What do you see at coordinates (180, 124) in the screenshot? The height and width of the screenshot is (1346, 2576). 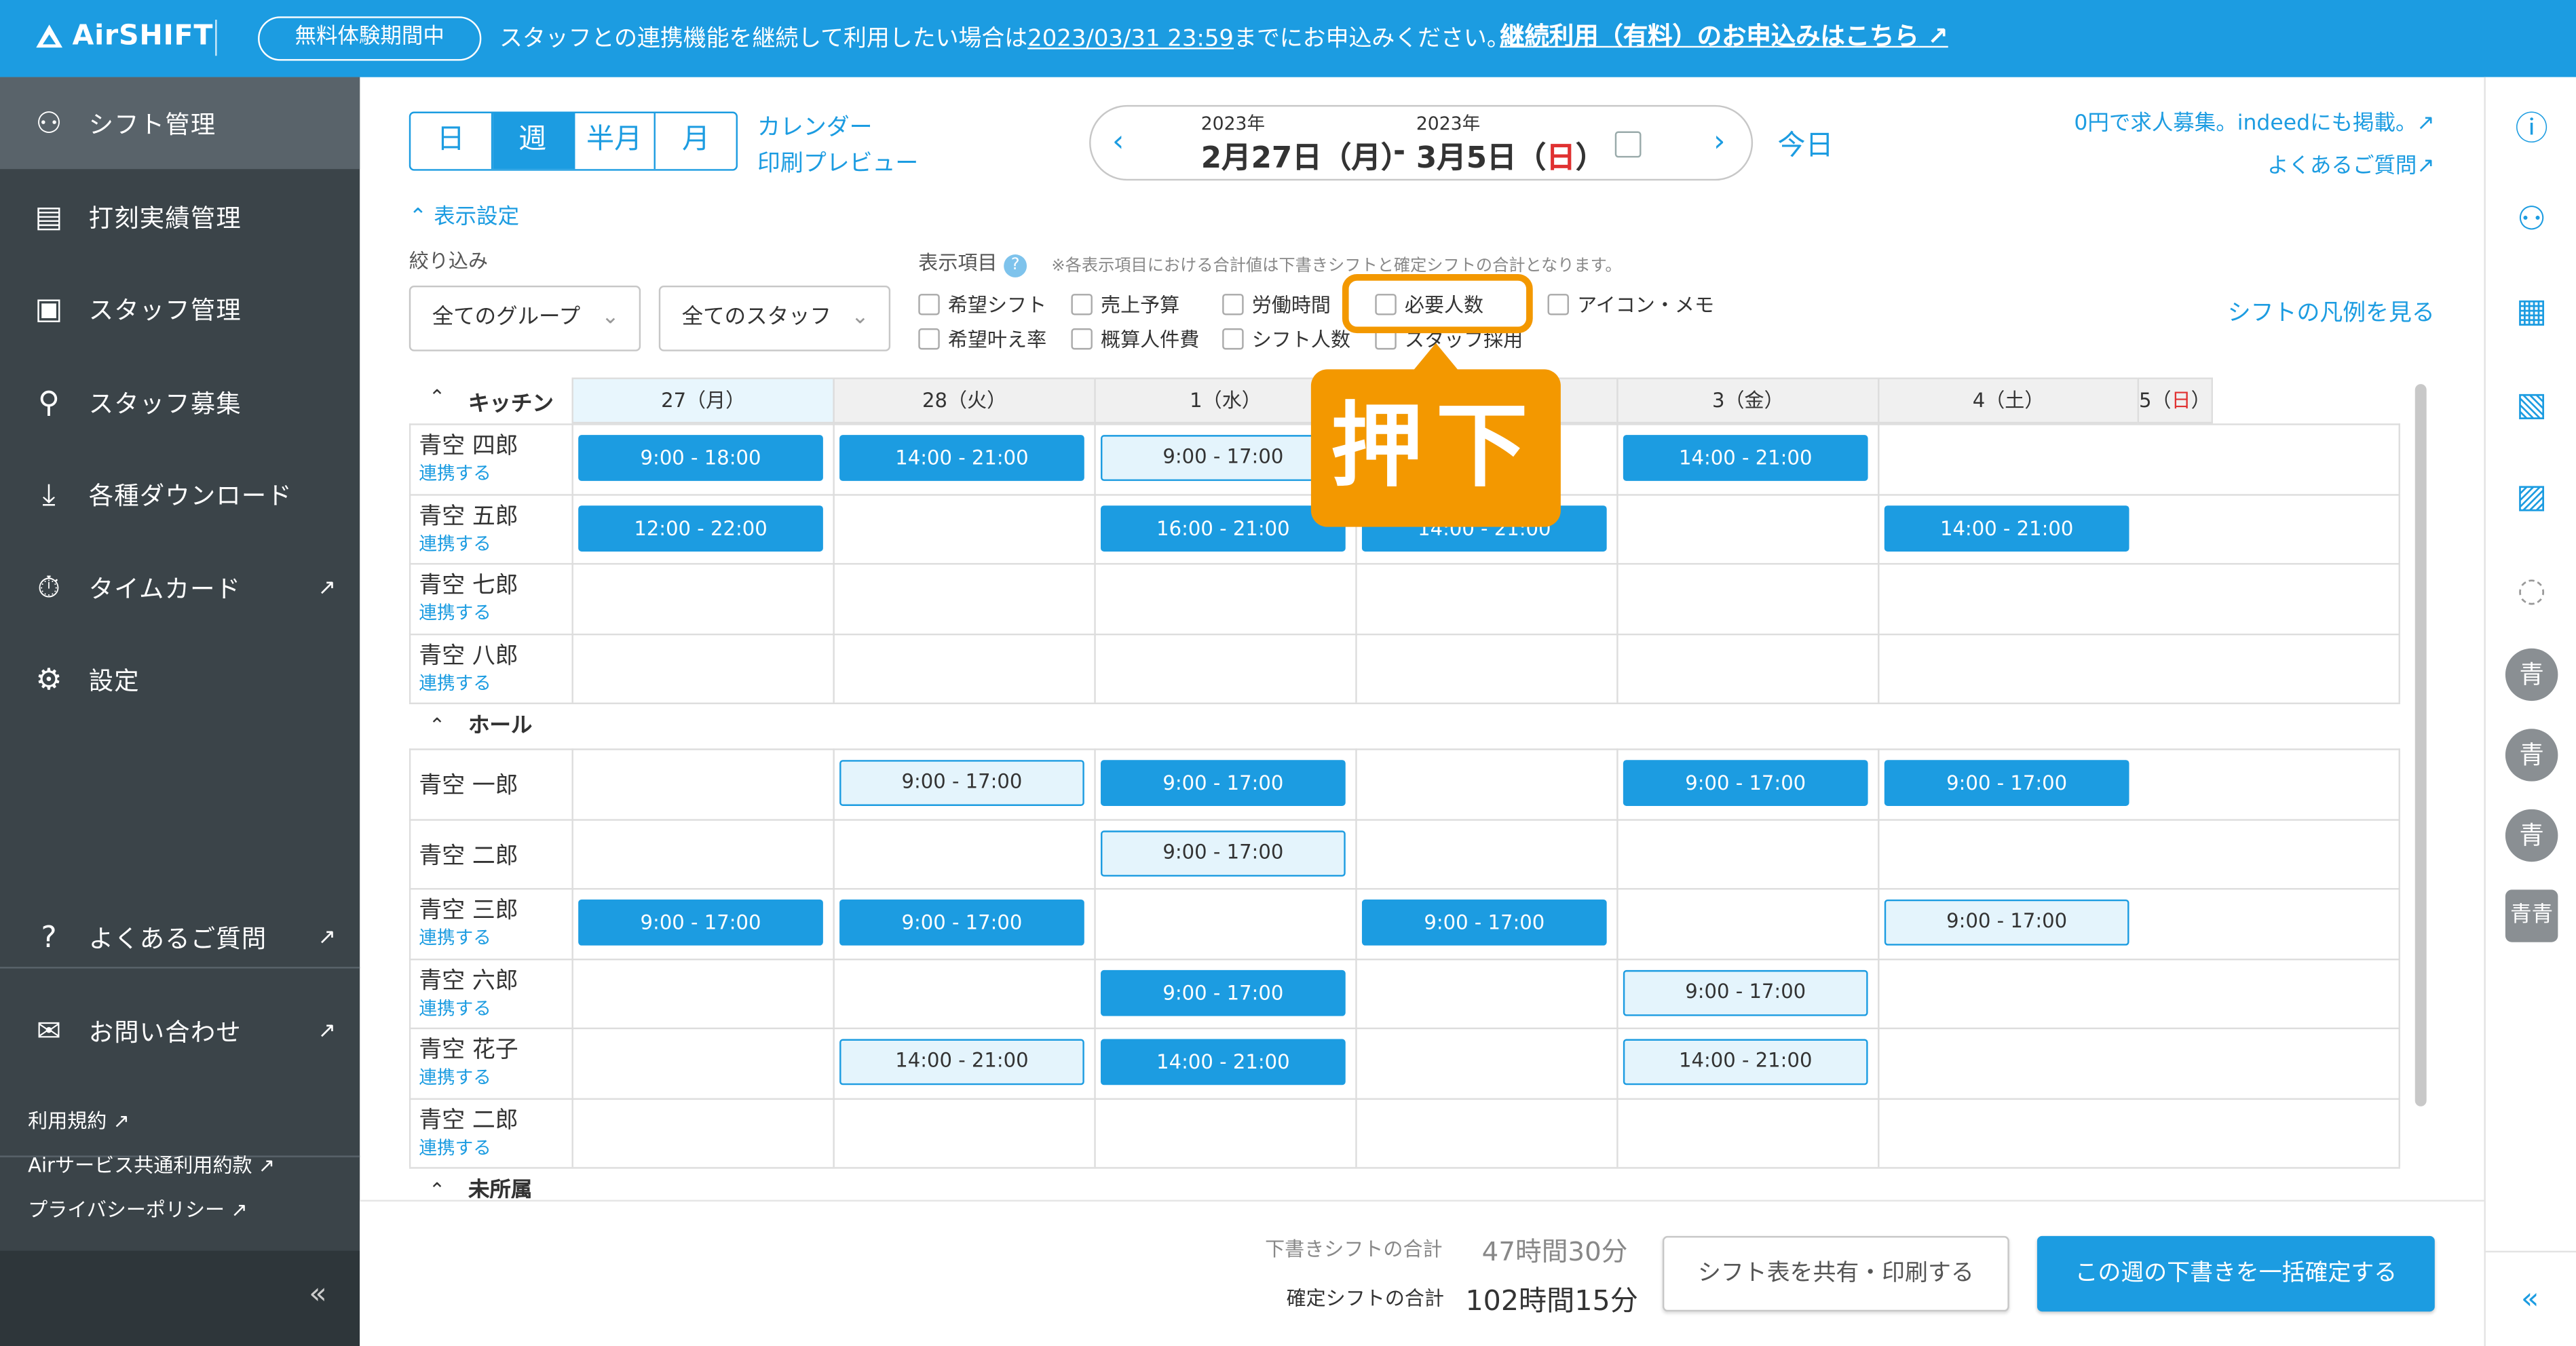 I see `sidebar-item-shift-management: ⚇ シフト管理` at bounding box center [180, 124].